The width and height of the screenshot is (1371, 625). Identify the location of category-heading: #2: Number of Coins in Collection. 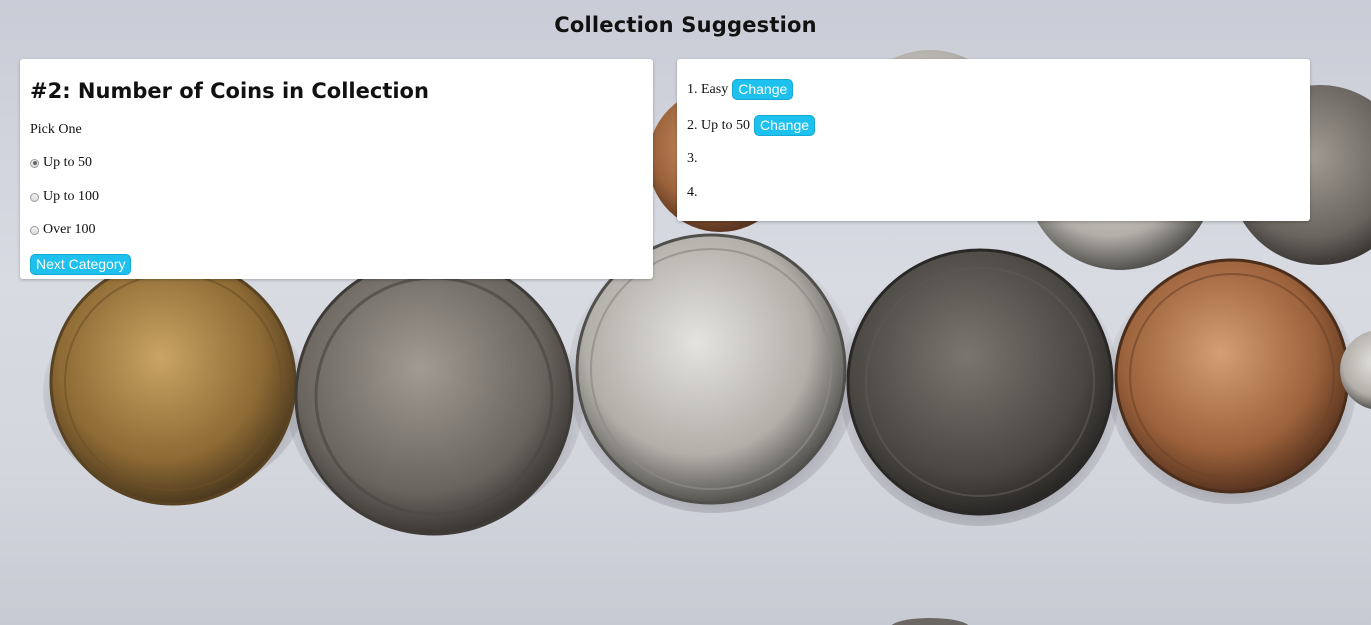
(229, 91).